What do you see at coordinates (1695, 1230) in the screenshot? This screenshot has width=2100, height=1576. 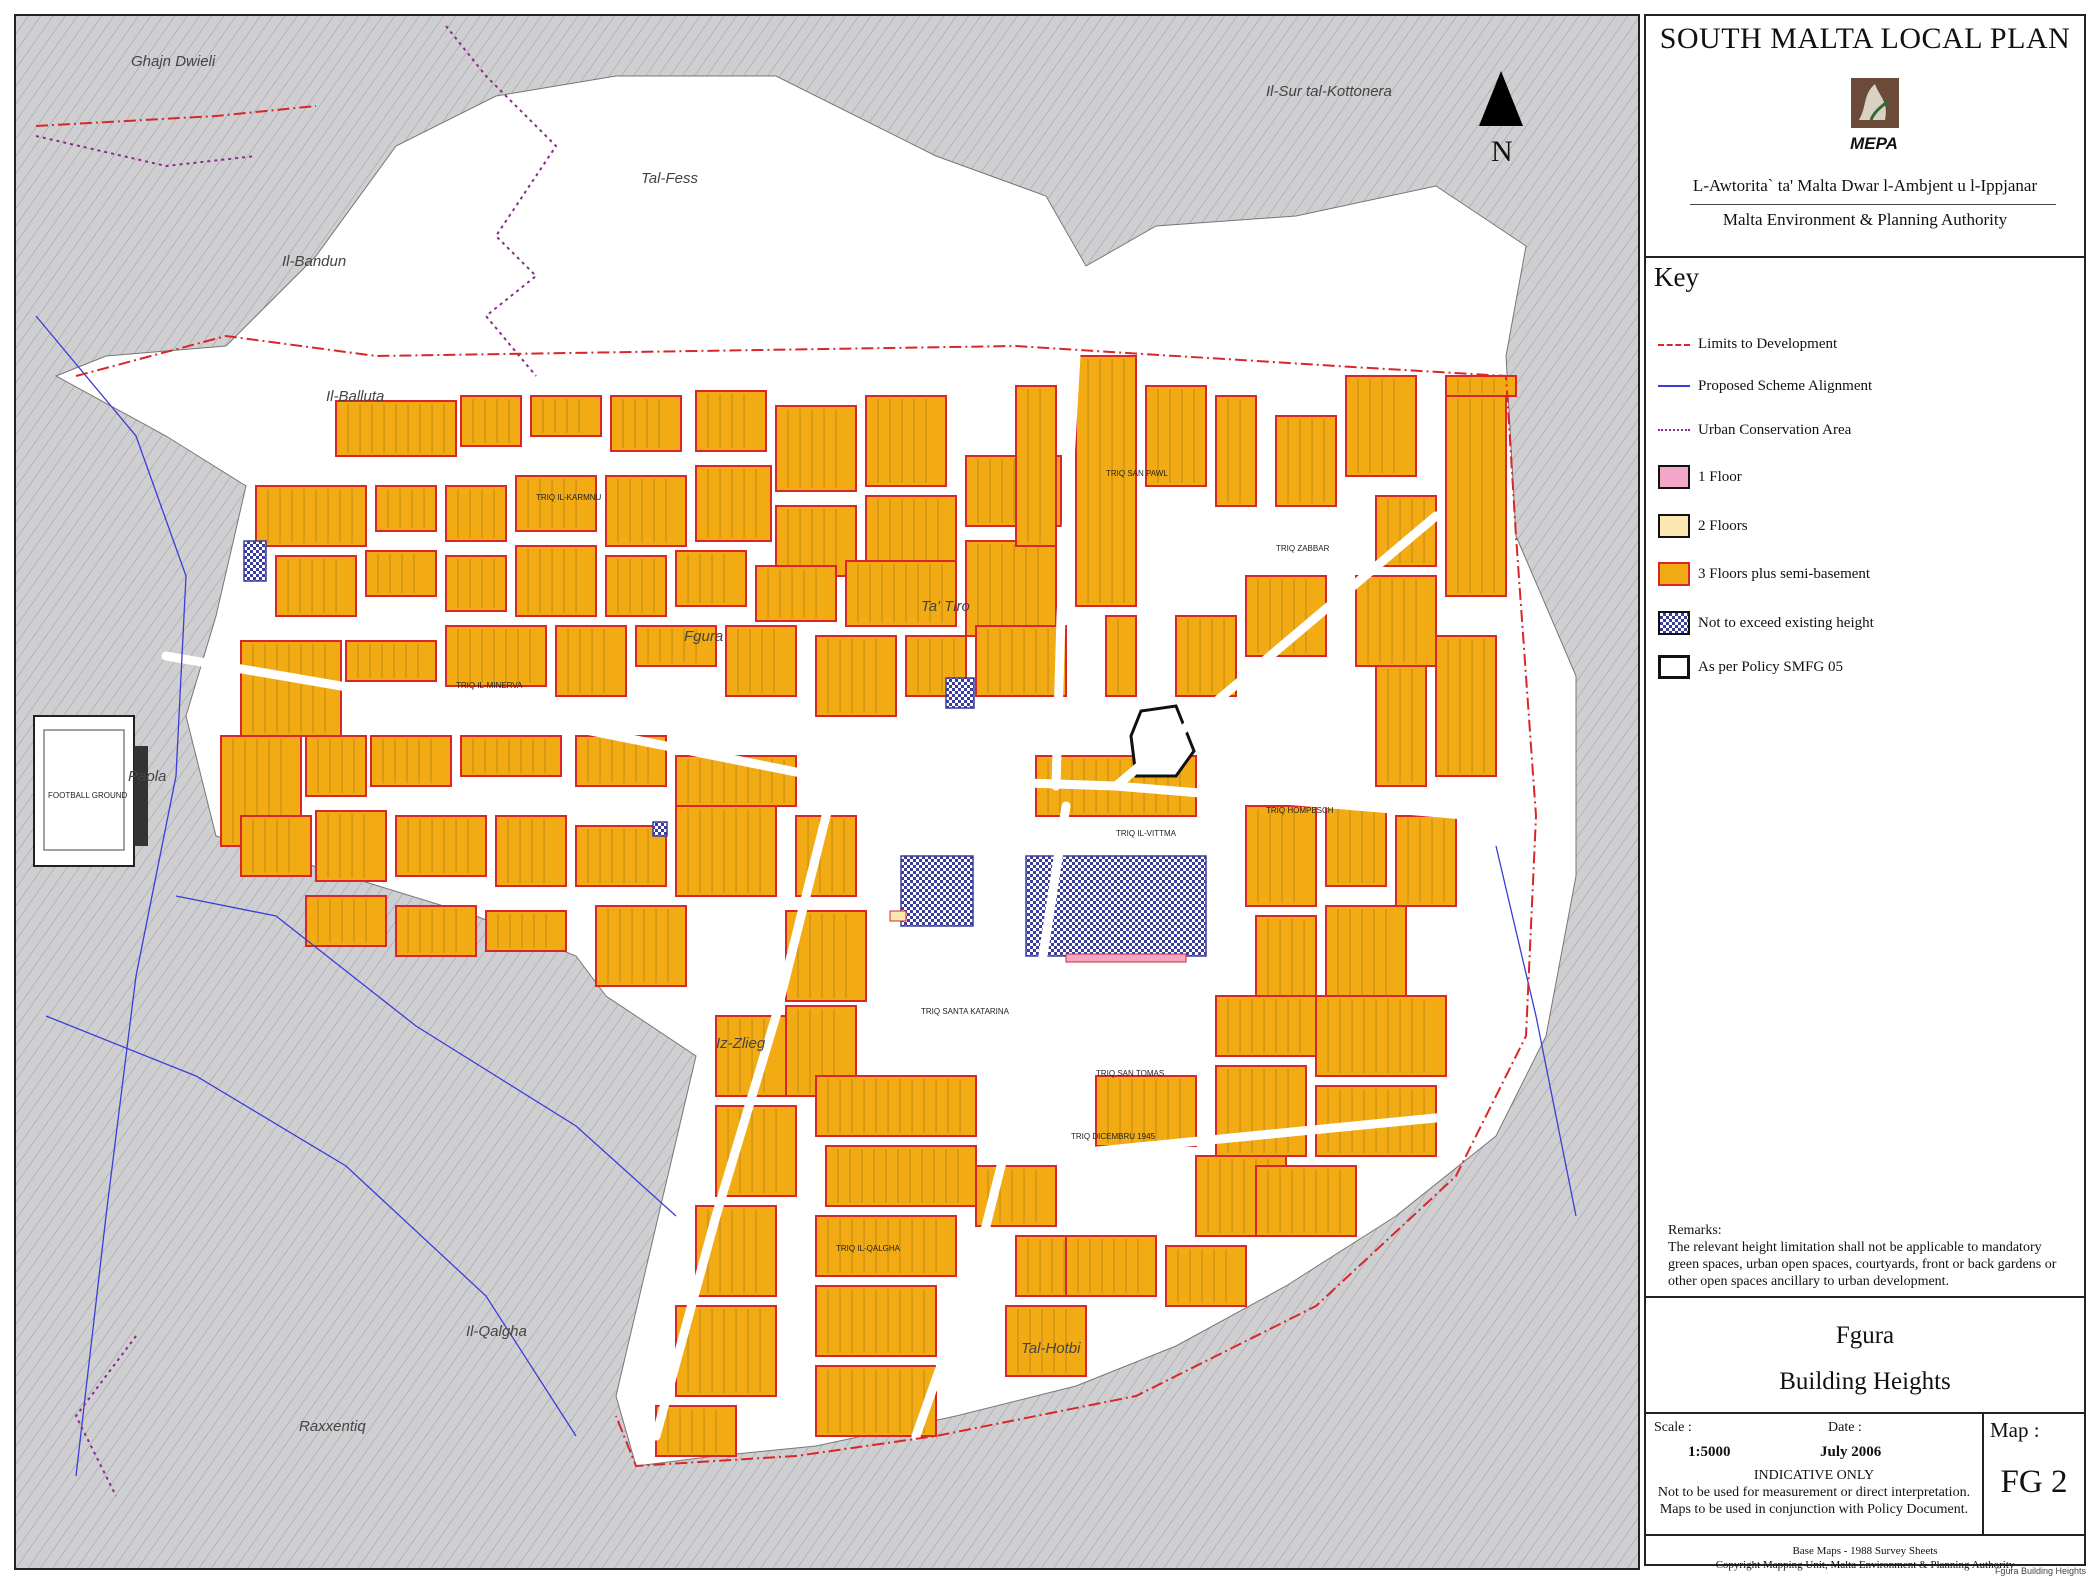 I see `remarks-heading: Remarks:` at bounding box center [1695, 1230].